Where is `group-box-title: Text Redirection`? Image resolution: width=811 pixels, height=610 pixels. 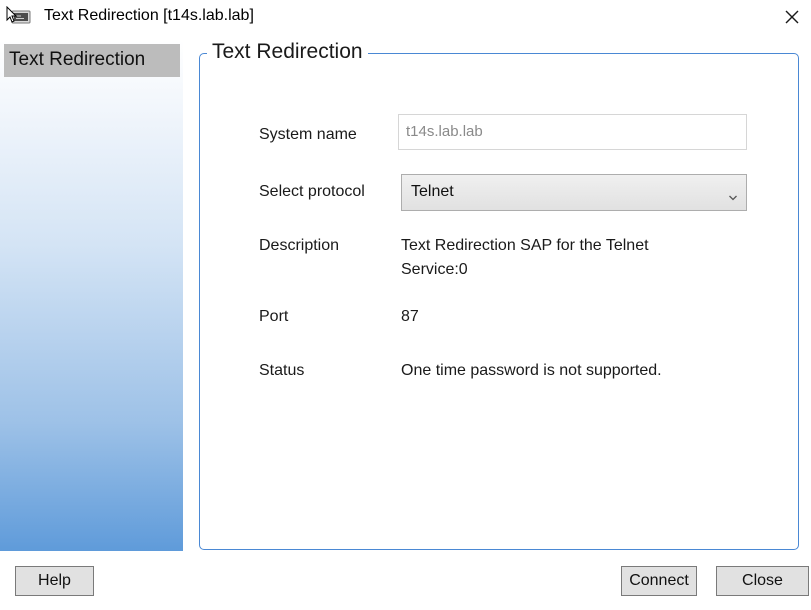 group-box-title: Text Redirection is located at coordinates (287, 52).